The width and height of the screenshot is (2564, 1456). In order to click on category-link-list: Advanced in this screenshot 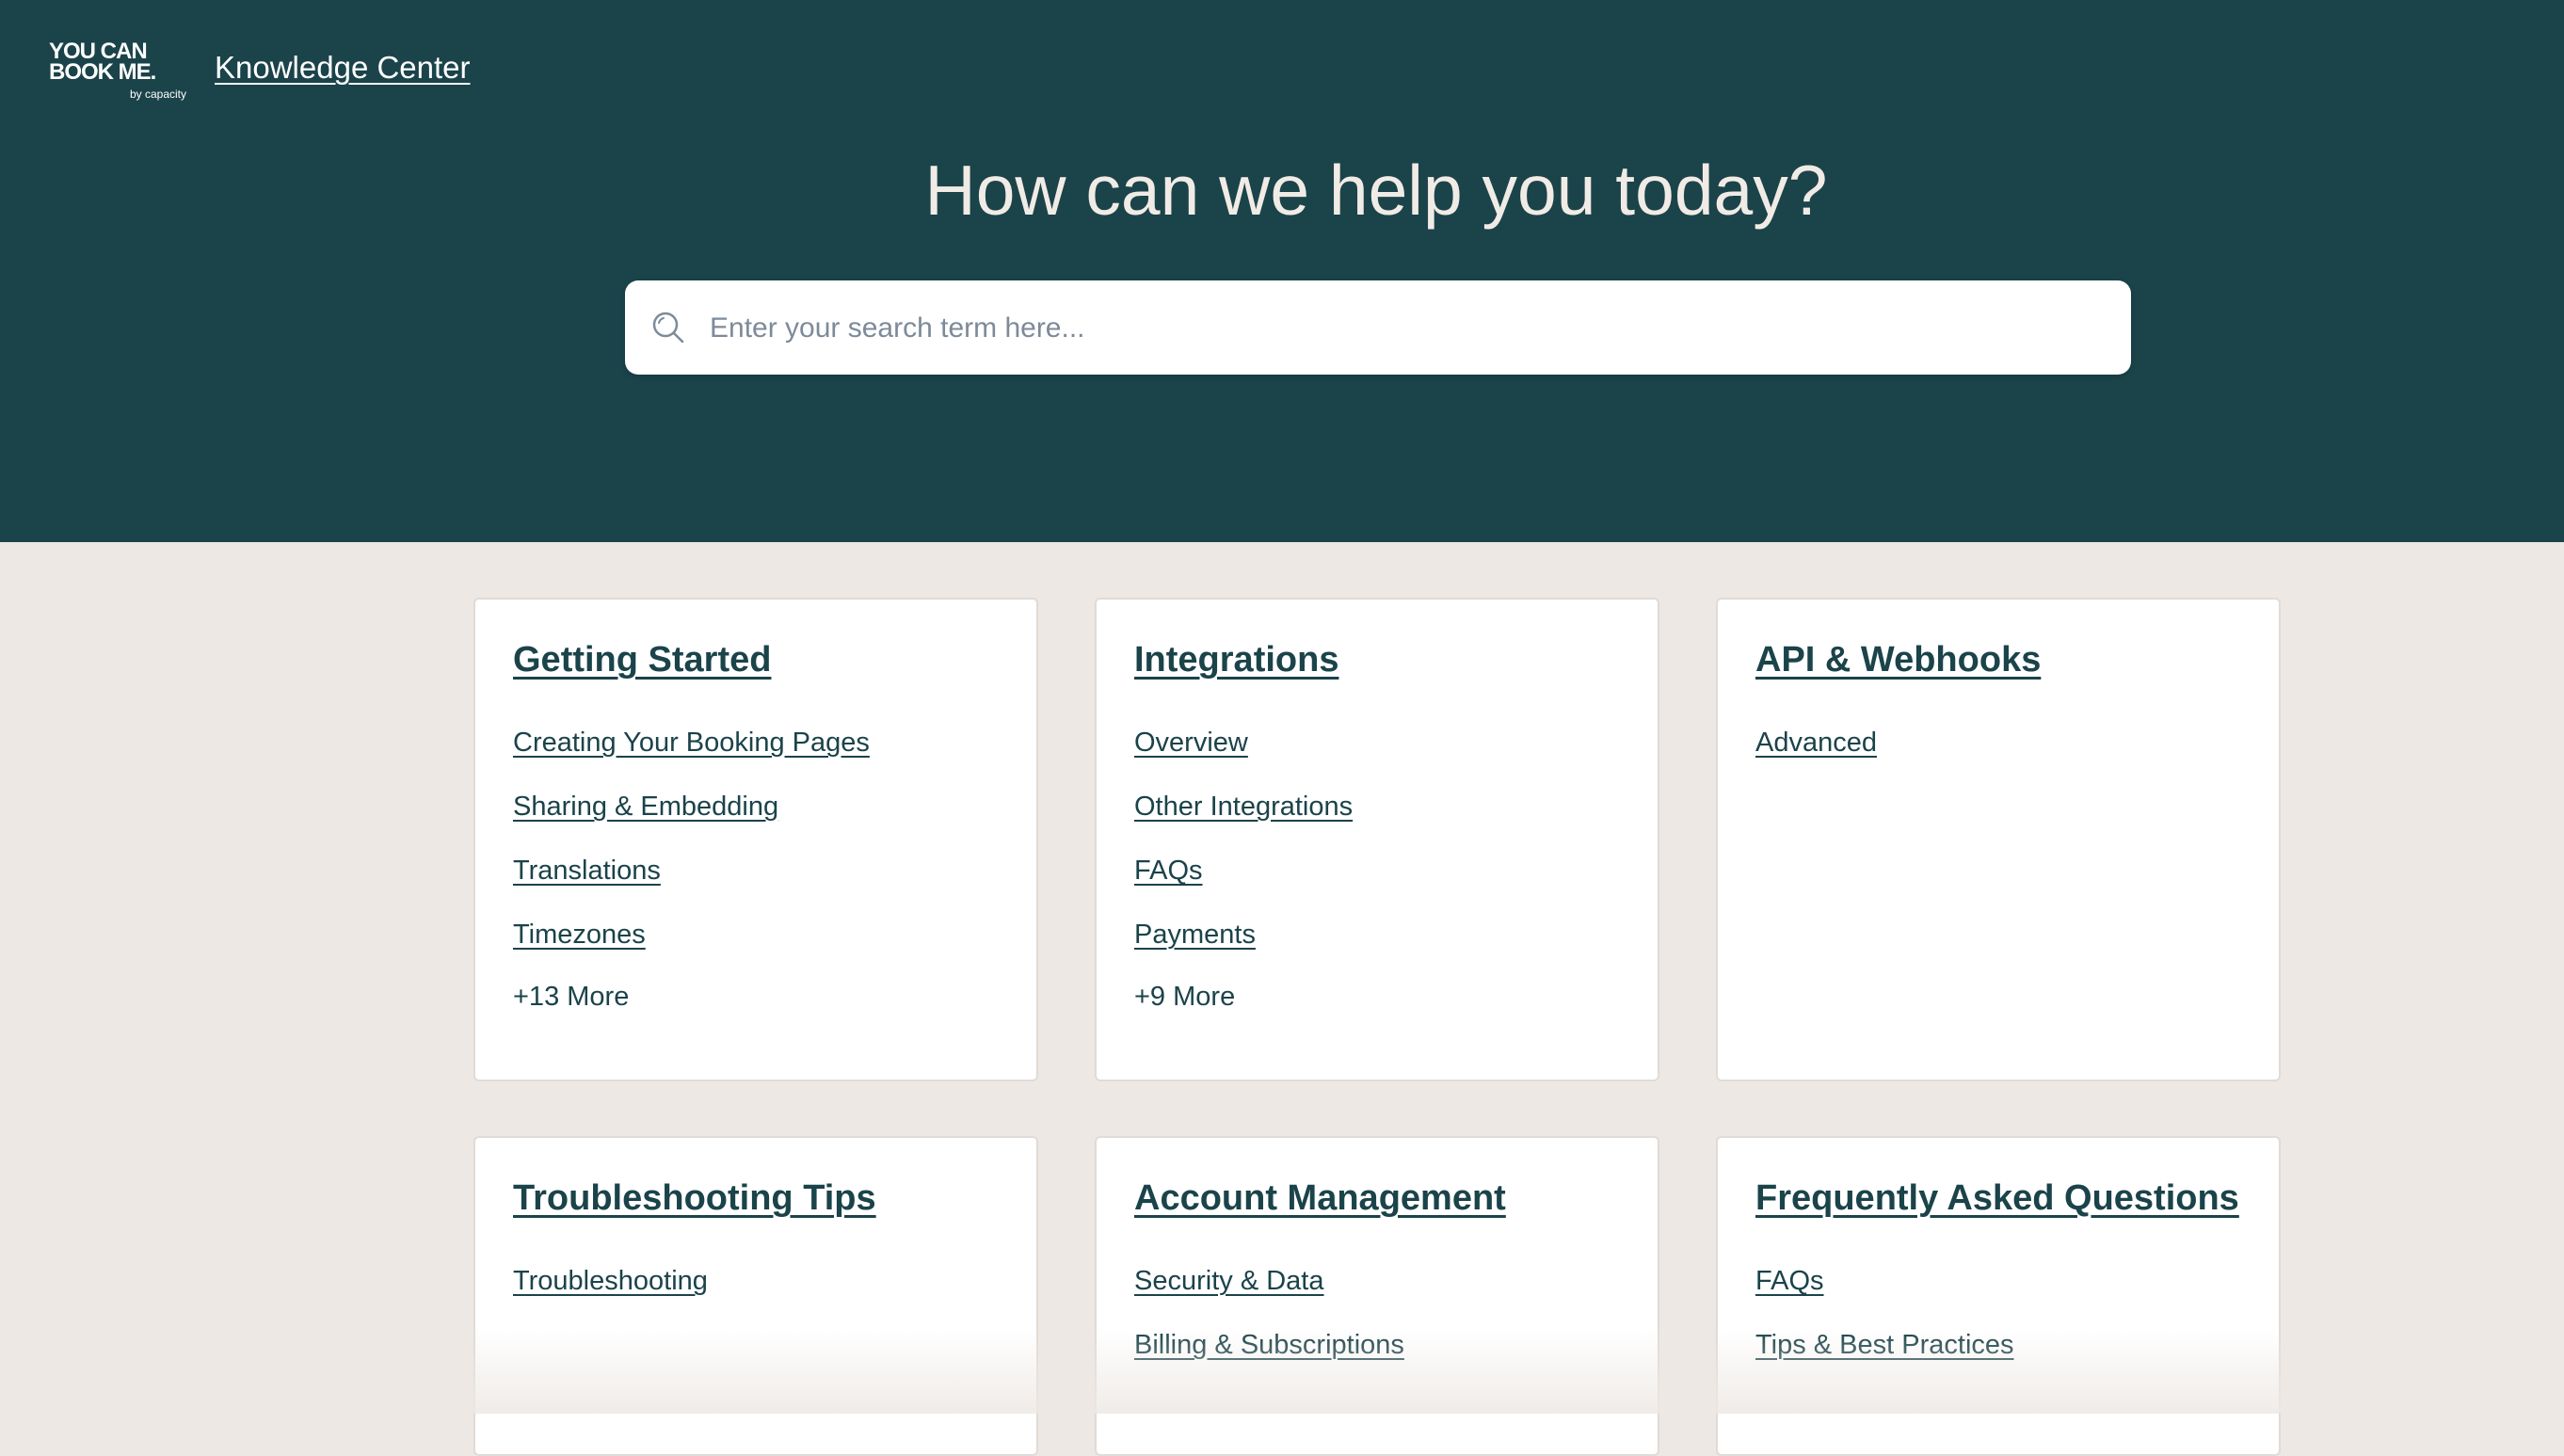, I will do `click(1816, 758)`.